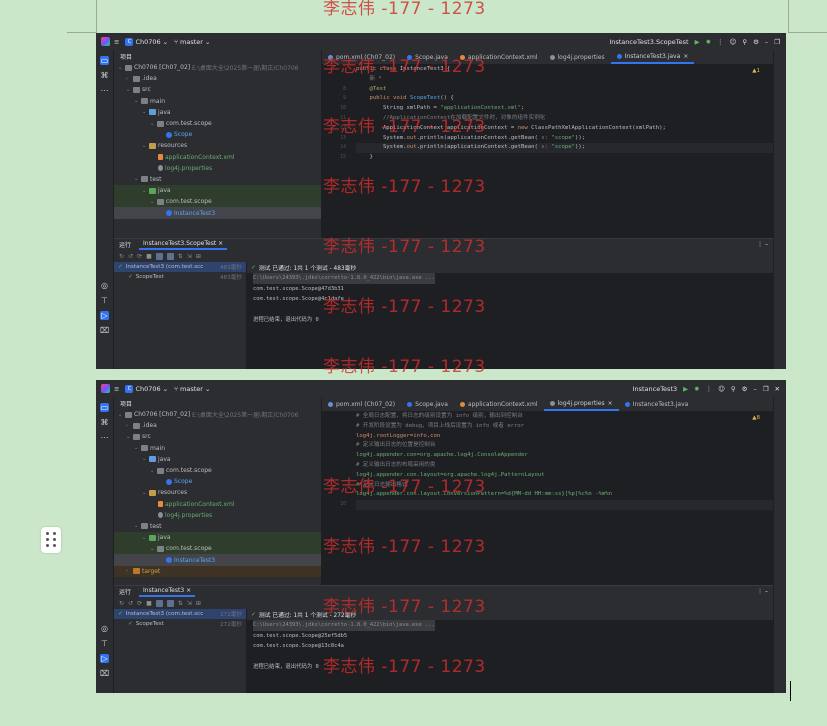 This screenshot has height=726, width=827. Describe the element at coordinates (765, 244) in the screenshot. I see `more-icon: ⋮ –` at that location.